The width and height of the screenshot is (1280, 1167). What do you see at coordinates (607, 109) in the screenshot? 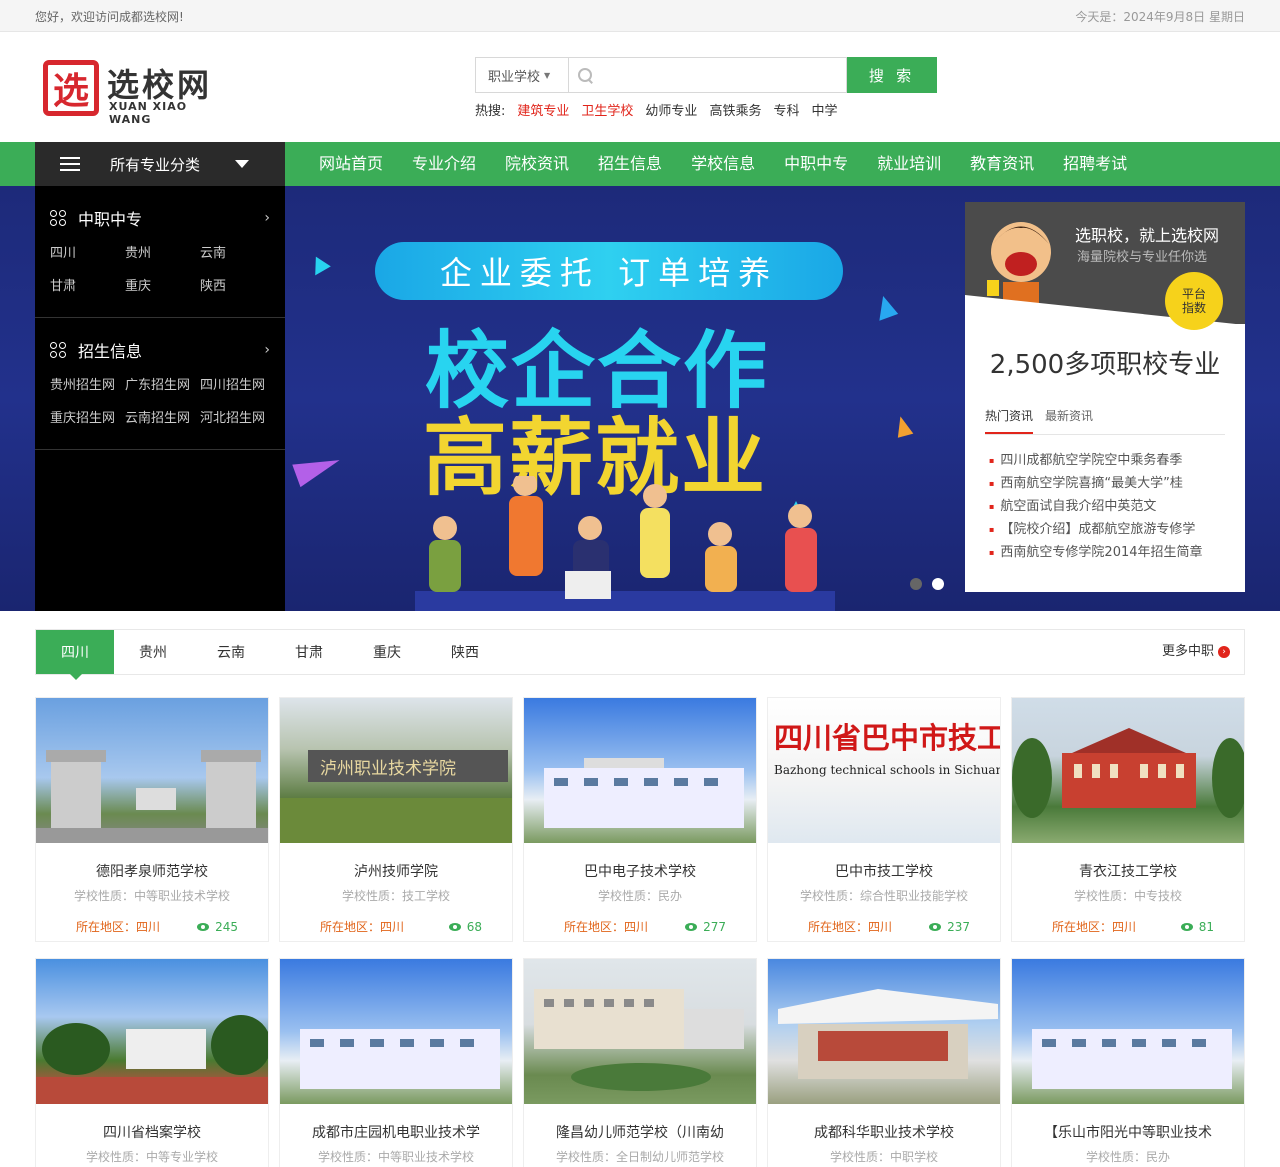
I see `hot-link: 卫生学校` at bounding box center [607, 109].